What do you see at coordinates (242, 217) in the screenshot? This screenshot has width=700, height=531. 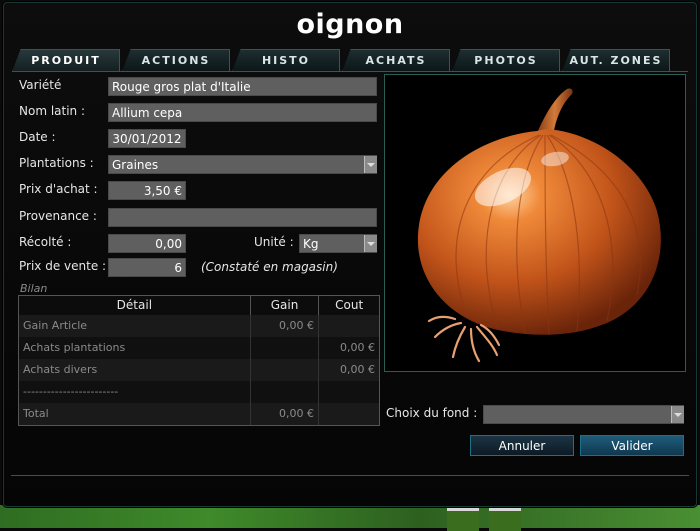 I see `provenance-field` at bounding box center [242, 217].